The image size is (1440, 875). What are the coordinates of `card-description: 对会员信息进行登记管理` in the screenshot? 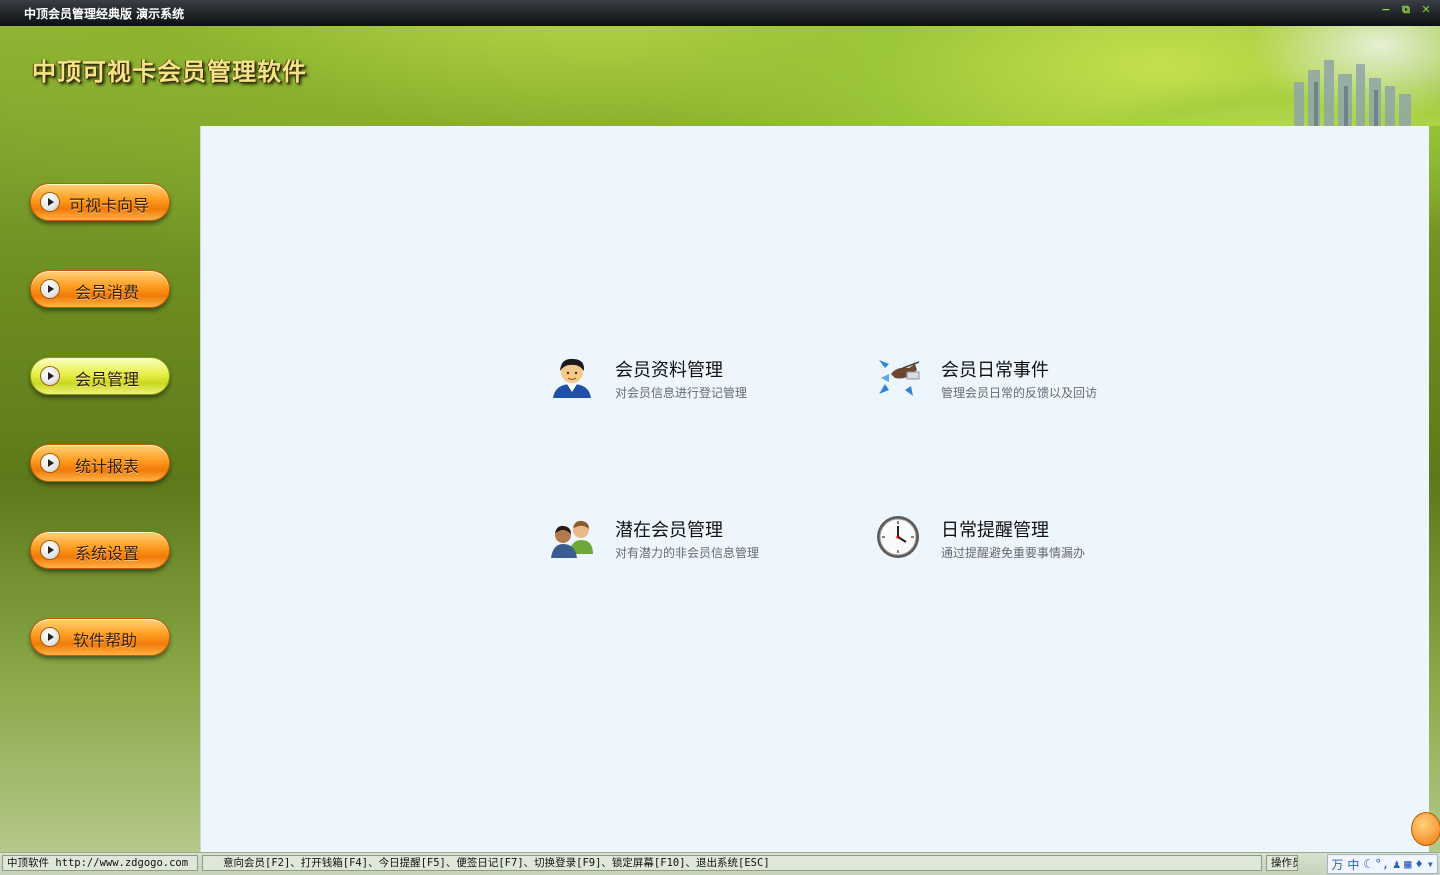 It's located at (681, 393).